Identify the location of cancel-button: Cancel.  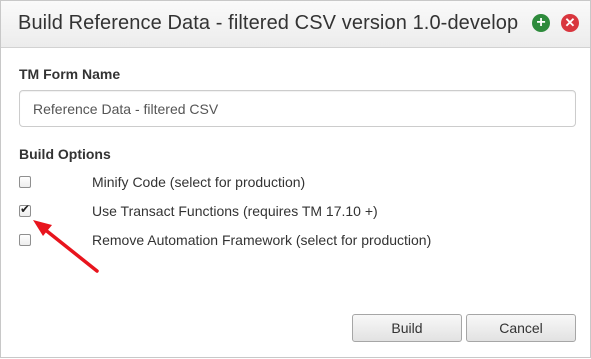
(521, 328).